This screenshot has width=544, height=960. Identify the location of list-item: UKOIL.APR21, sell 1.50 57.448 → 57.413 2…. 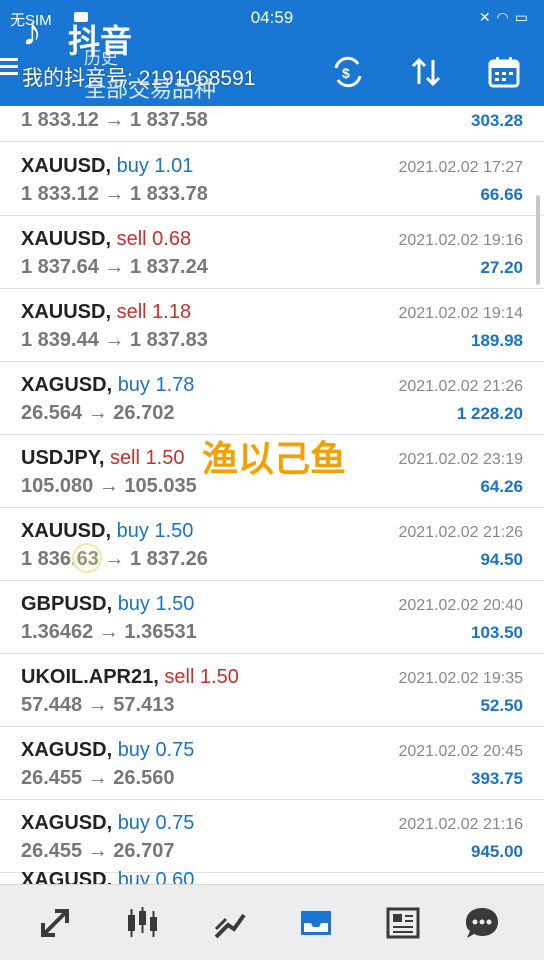
(272, 690).